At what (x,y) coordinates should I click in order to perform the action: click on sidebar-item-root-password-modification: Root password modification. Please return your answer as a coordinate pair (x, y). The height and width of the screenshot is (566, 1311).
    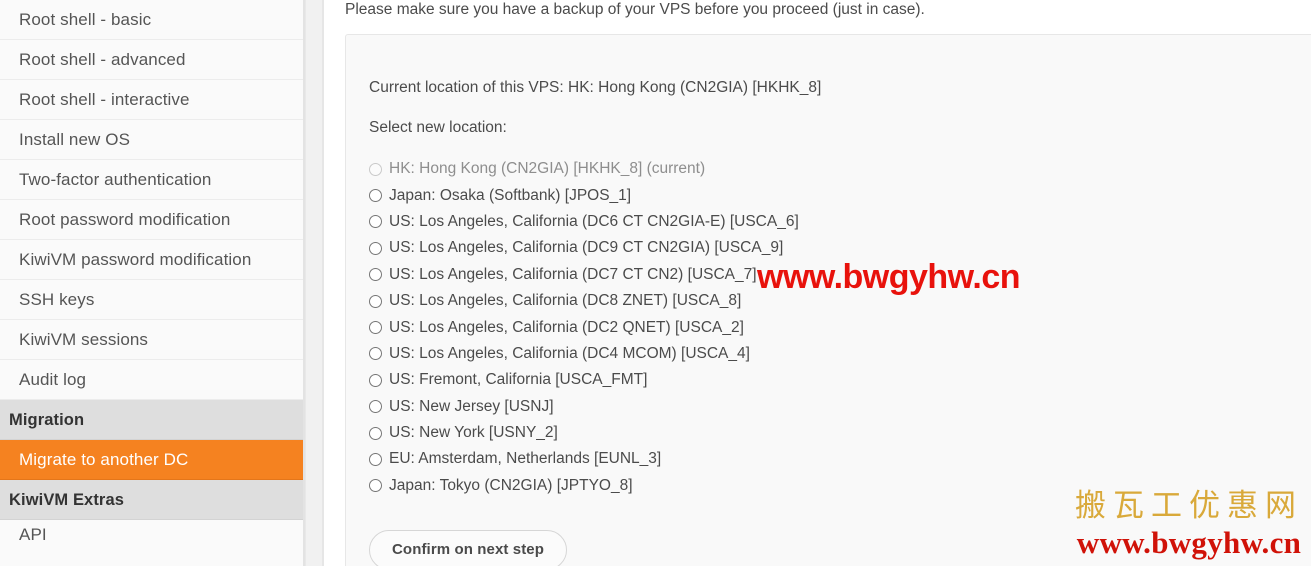
    Looking at the image, I should click on (151, 220).